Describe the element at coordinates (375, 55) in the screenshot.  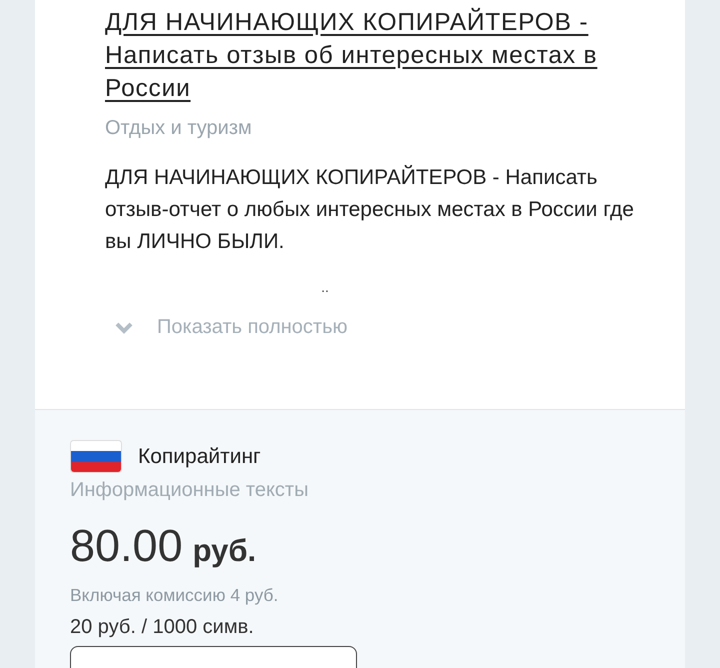
I see `task-title-link: ДЛЯ НАЧИНАЮЩИХ КОПИРАЙТЕРОВ - Написать отзыв об интересных местах в России` at that location.